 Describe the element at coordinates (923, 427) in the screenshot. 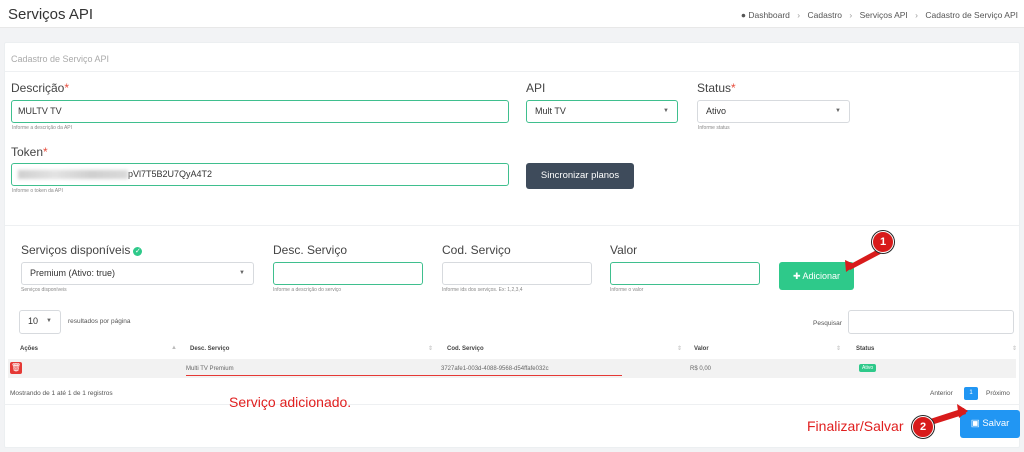

I see `marker-2: 2` at that location.